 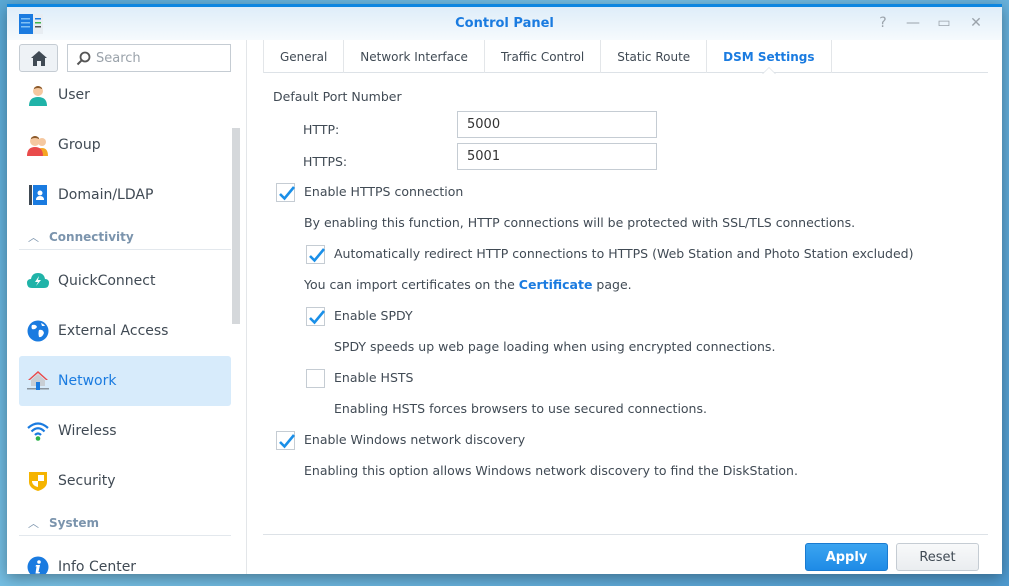 What do you see at coordinates (325, 161) in the screenshot?
I see `https-label: HTTPS:` at bounding box center [325, 161].